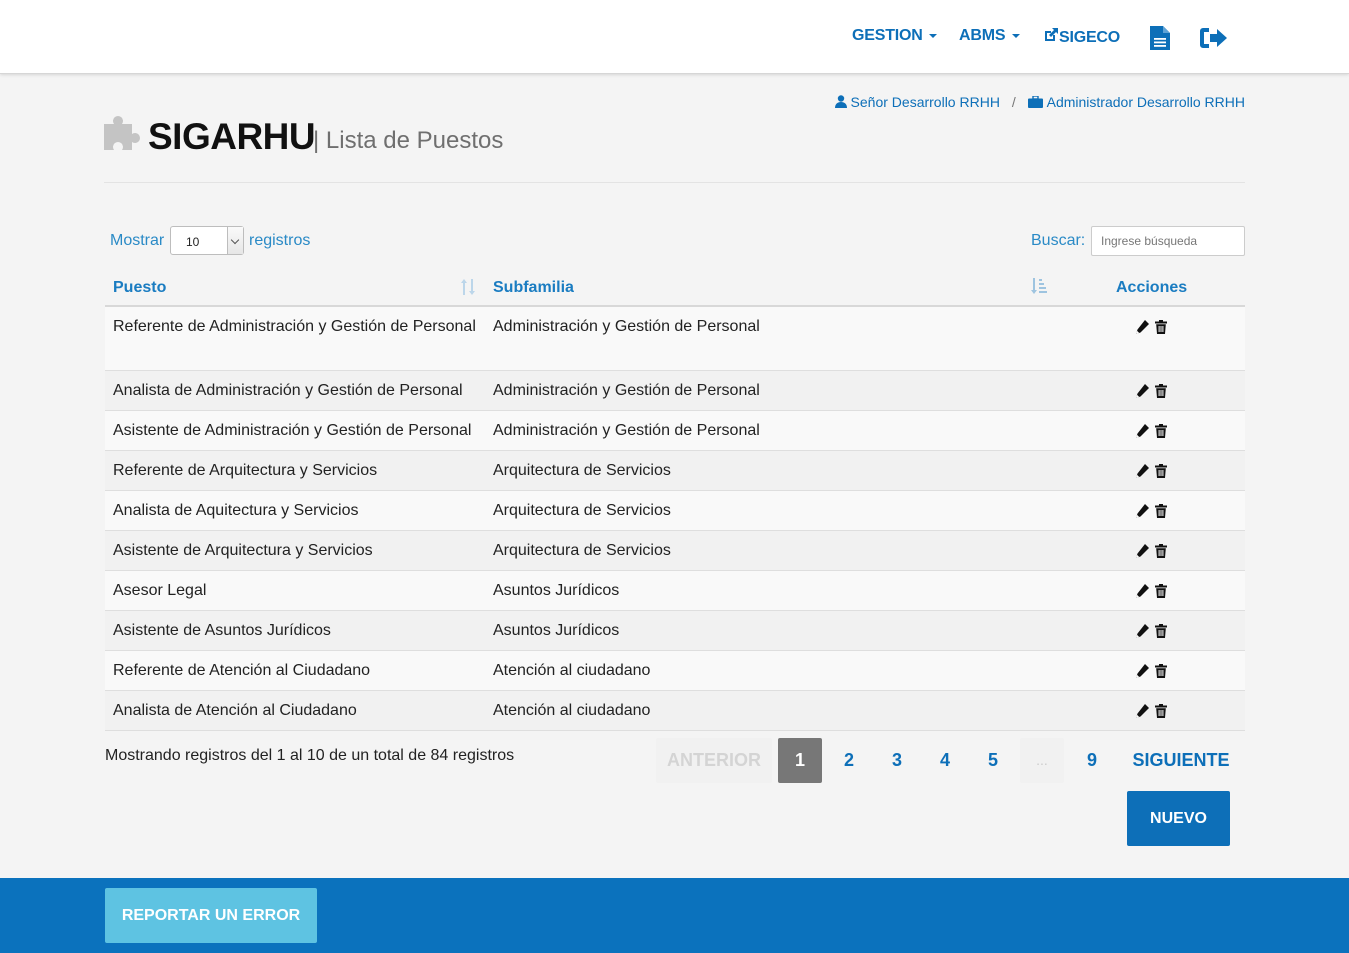 The height and width of the screenshot is (953, 1349). Describe the element at coordinates (675, 591) in the screenshot. I see `table-row: Asesor Legal Asuntos Jurídicos` at that location.